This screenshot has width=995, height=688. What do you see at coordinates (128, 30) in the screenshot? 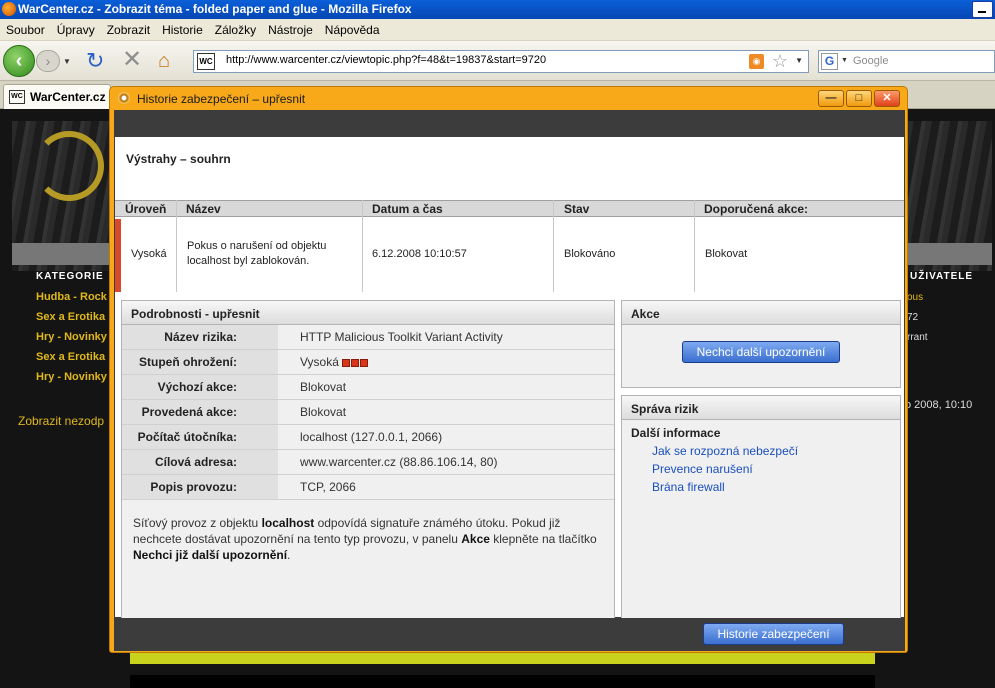
I see `menu-item-zobrazit: Zobrazit` at bounding box center [128, 30].